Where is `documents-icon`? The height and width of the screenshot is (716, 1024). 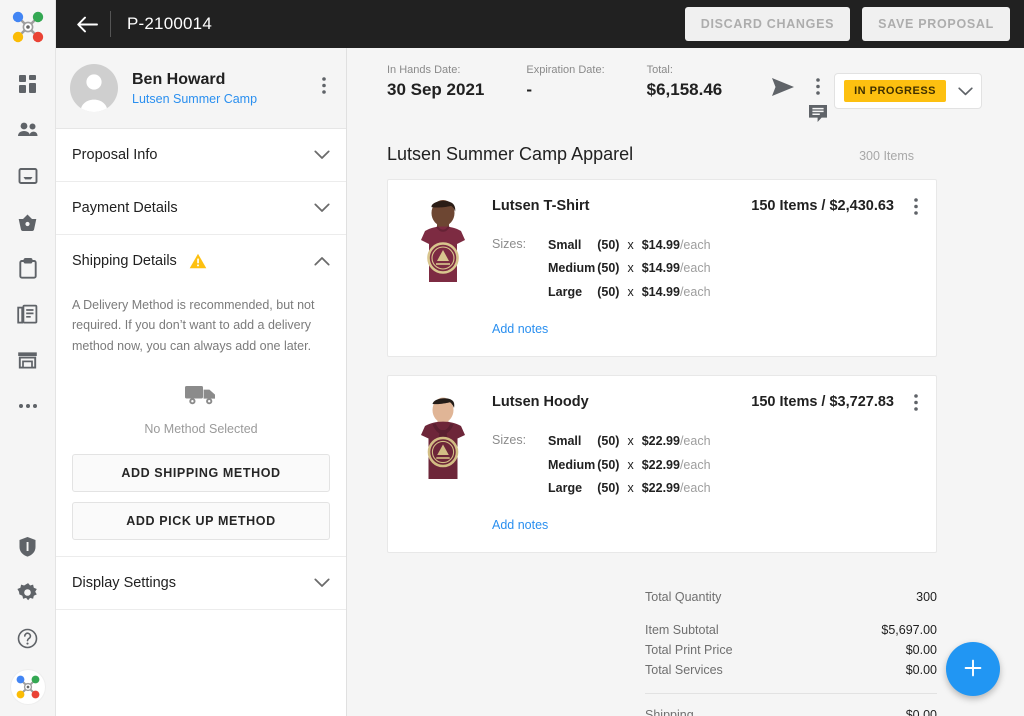
documents-icon is located at coordinates (28, 314).